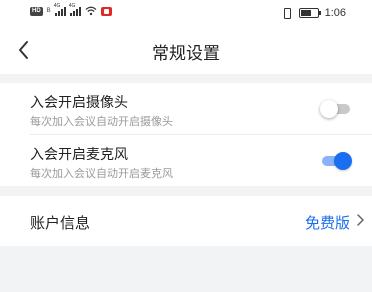 This screenshot has height=292, width=372. I want to click on camera-toggle-knob, so click(329, 109).